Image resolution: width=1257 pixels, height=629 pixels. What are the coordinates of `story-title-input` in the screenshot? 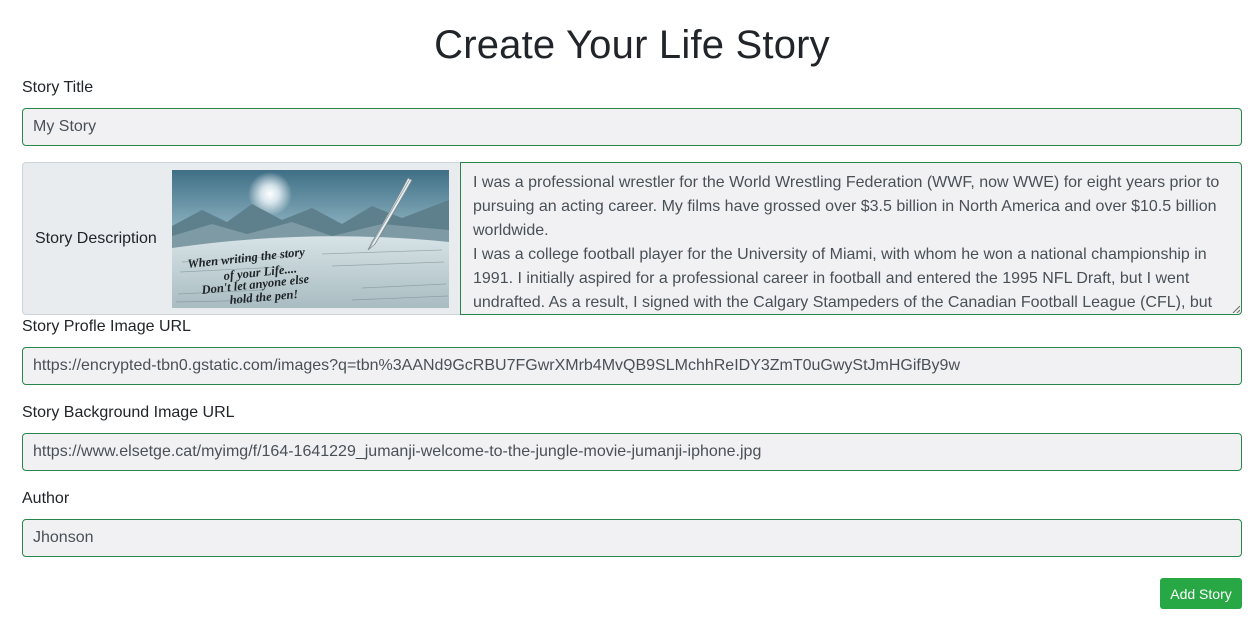 It's located at (632, 127).